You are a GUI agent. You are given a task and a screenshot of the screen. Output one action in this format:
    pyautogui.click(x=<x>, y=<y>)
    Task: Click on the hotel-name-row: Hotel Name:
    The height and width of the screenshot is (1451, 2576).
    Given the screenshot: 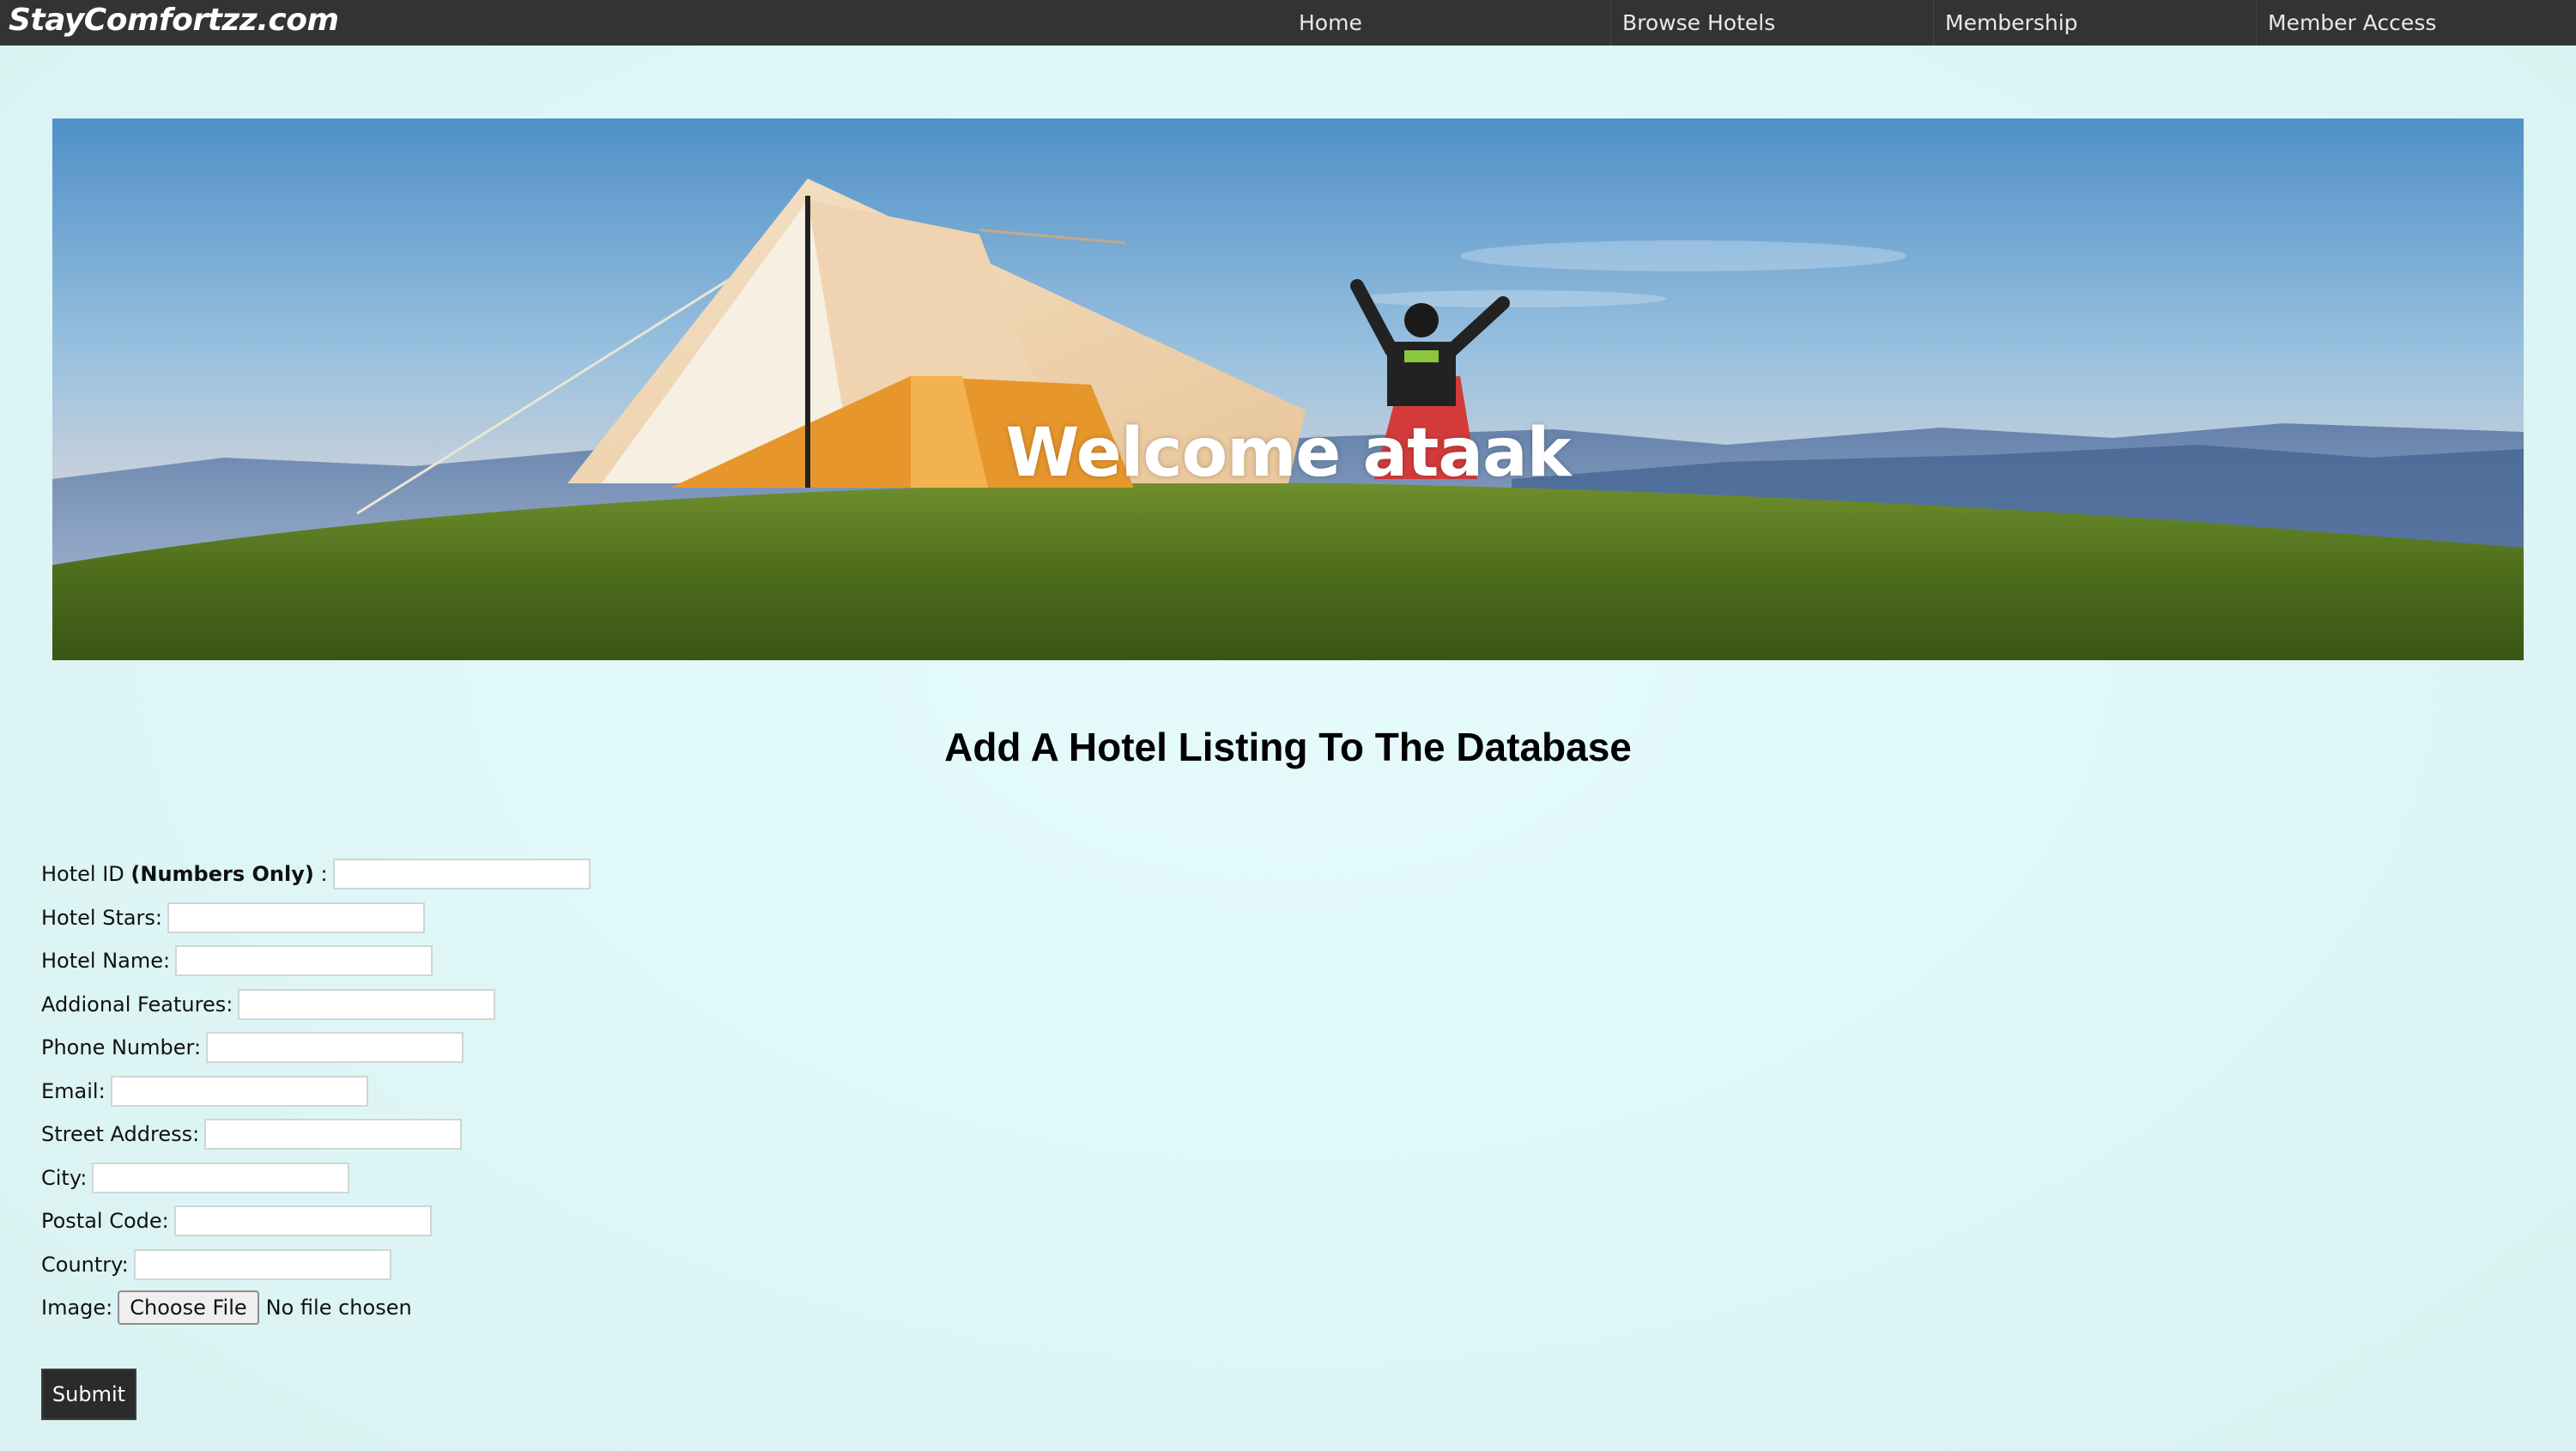 What is the action you would take?
    pyautogui.click(x=316, y=961)
    